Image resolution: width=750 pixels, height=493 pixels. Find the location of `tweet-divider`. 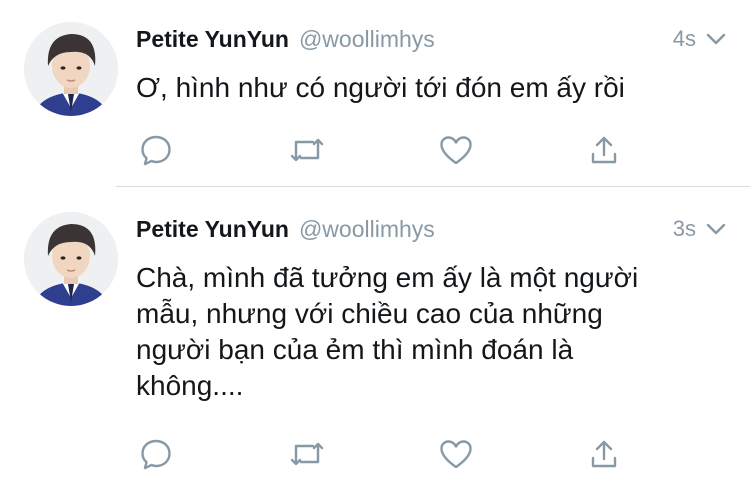

tweet-divider is located at coordinates (433, 186).